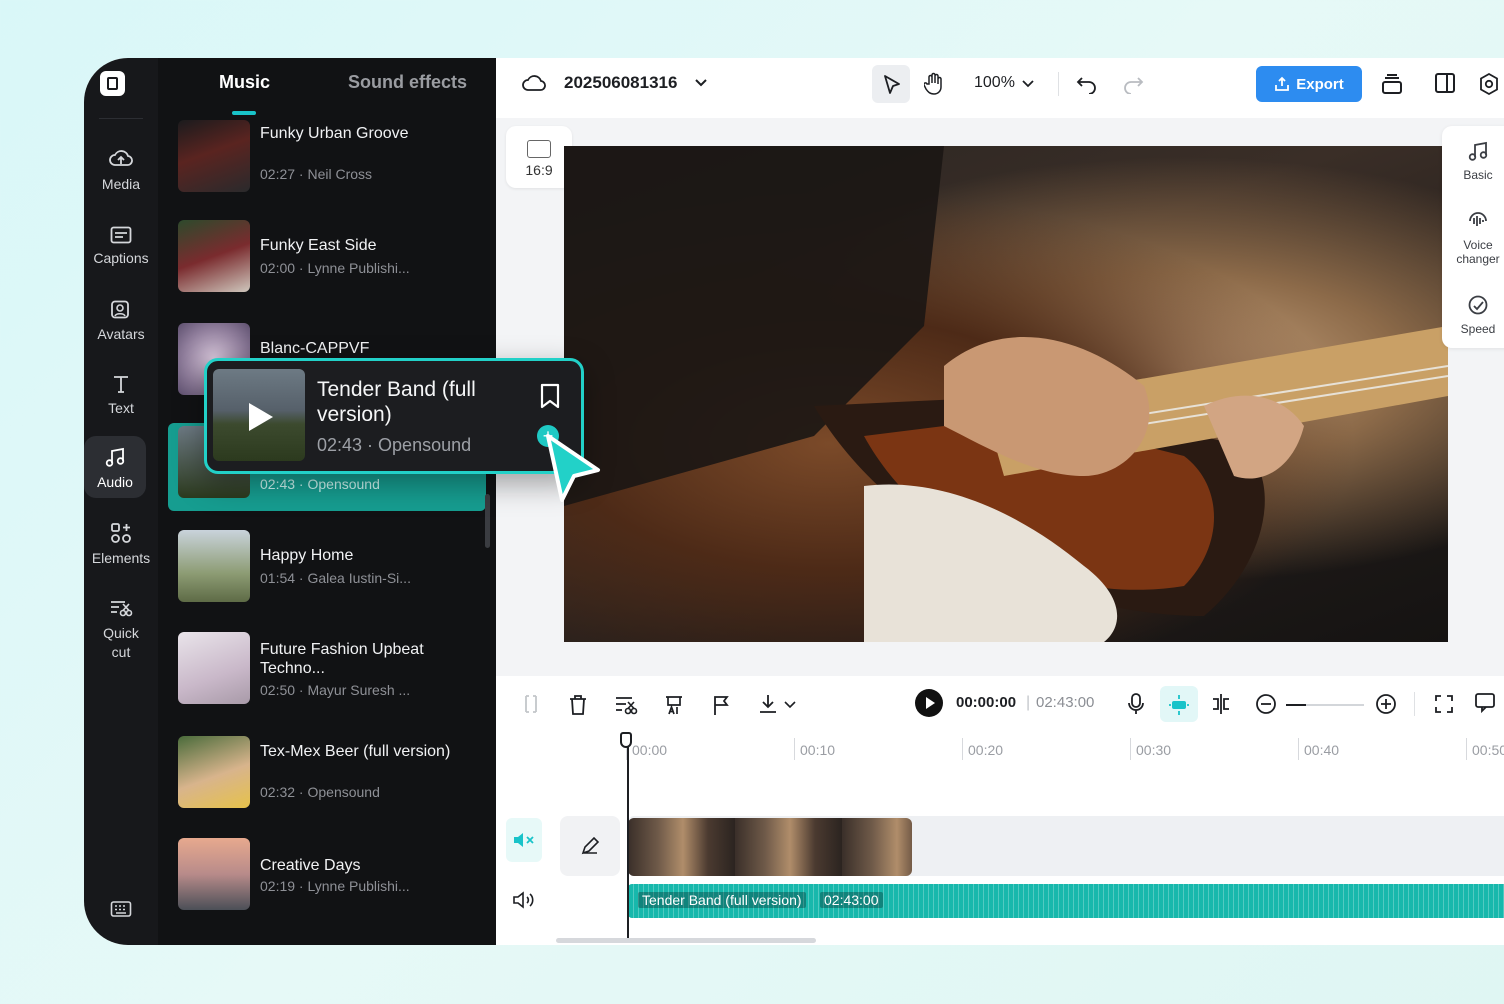 This screenshot has width=1504, height=1004. I want to click on layers-icon, so click(1392, 84).